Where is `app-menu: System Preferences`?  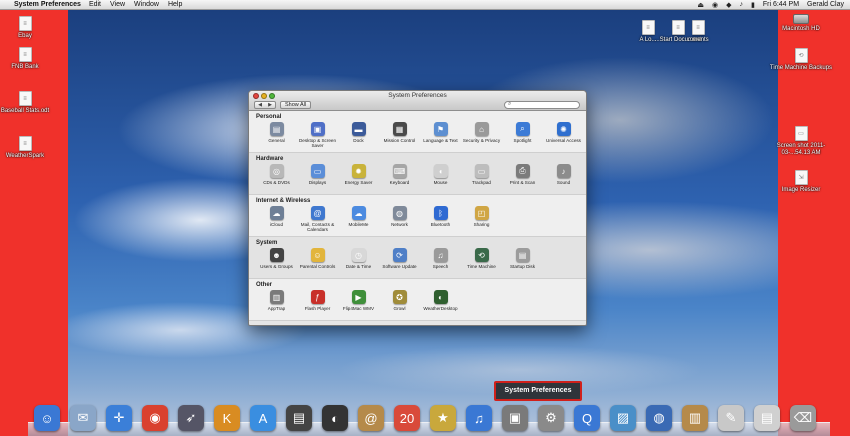 app-menu: System Preferences is located at coordinates (47, 4).